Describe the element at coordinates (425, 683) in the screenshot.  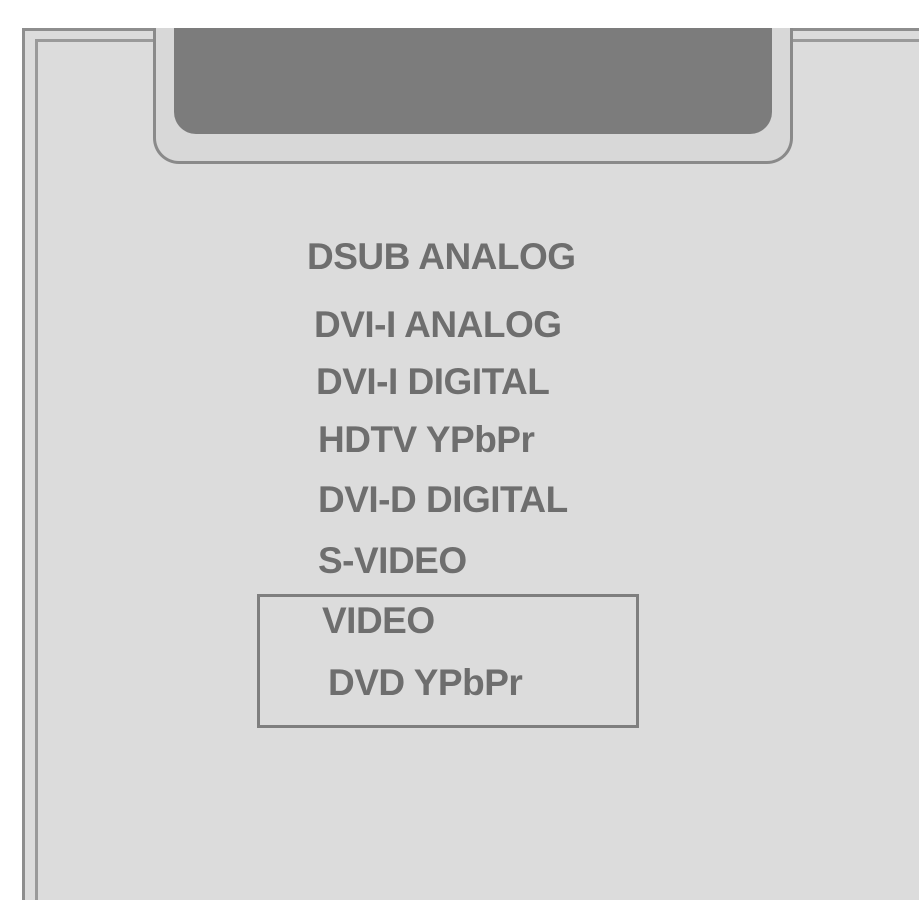
I see `source-option-dvd-ypbpr: DVD YPbPr` at that location.